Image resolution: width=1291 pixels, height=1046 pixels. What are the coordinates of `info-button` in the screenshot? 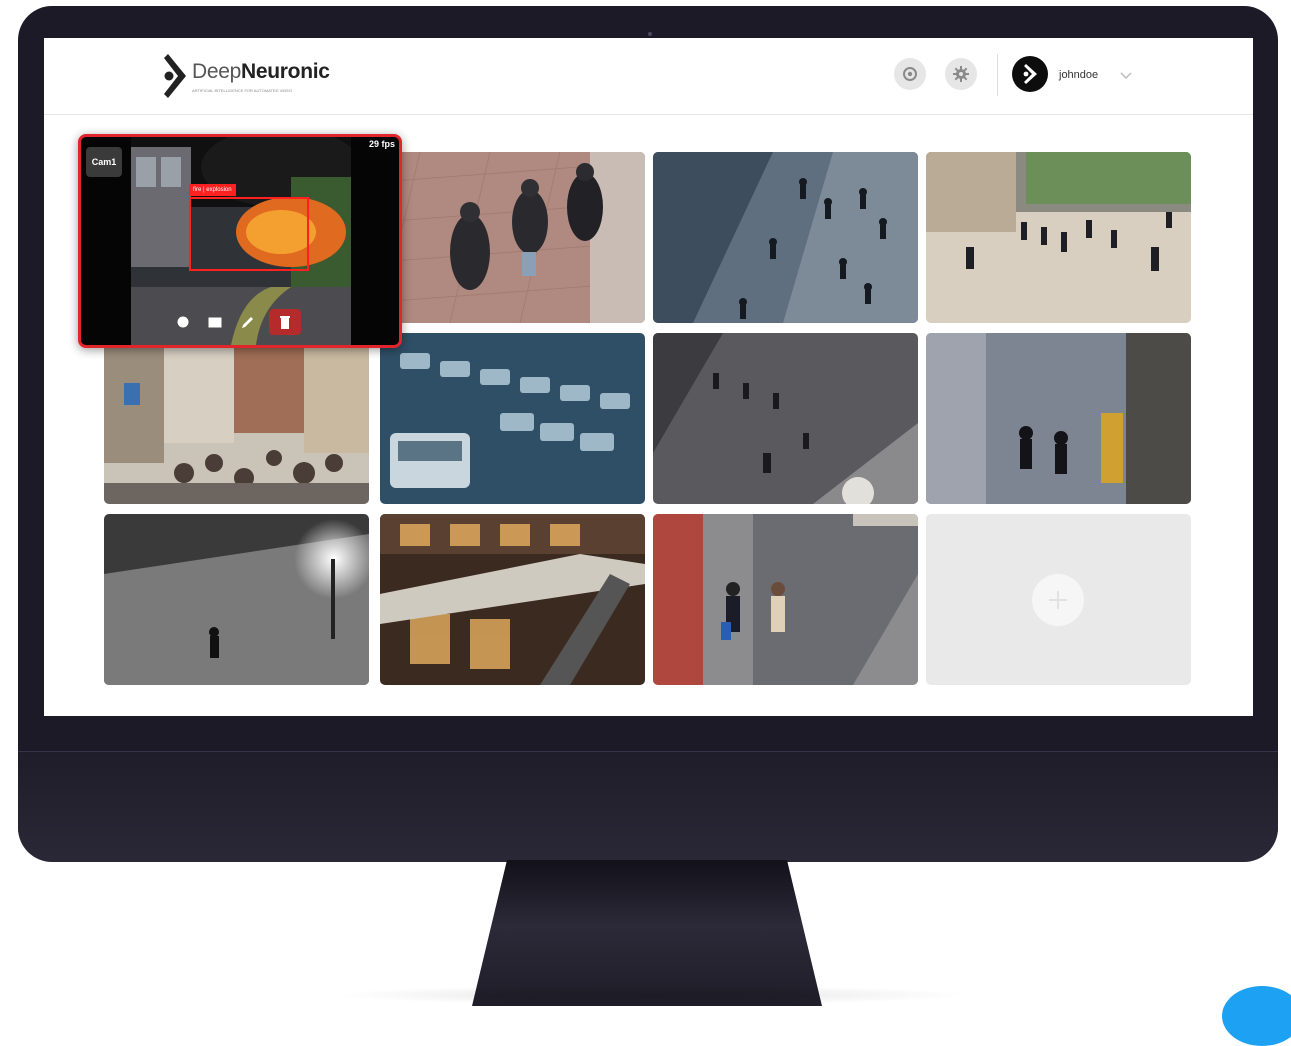 It's located at (183, 322).